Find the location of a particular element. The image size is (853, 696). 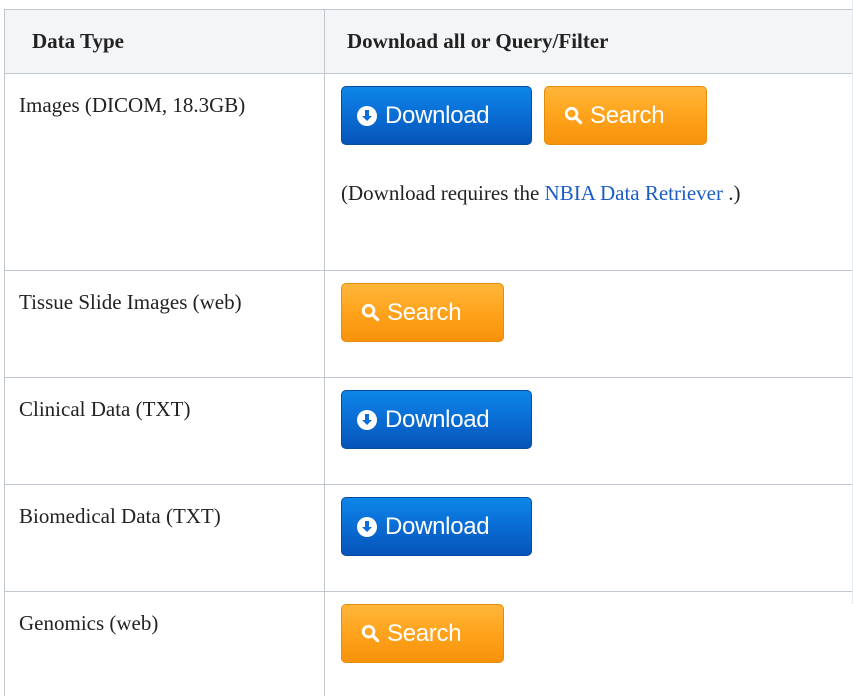

images-search-button: Search is located at coordinates (625, 115).